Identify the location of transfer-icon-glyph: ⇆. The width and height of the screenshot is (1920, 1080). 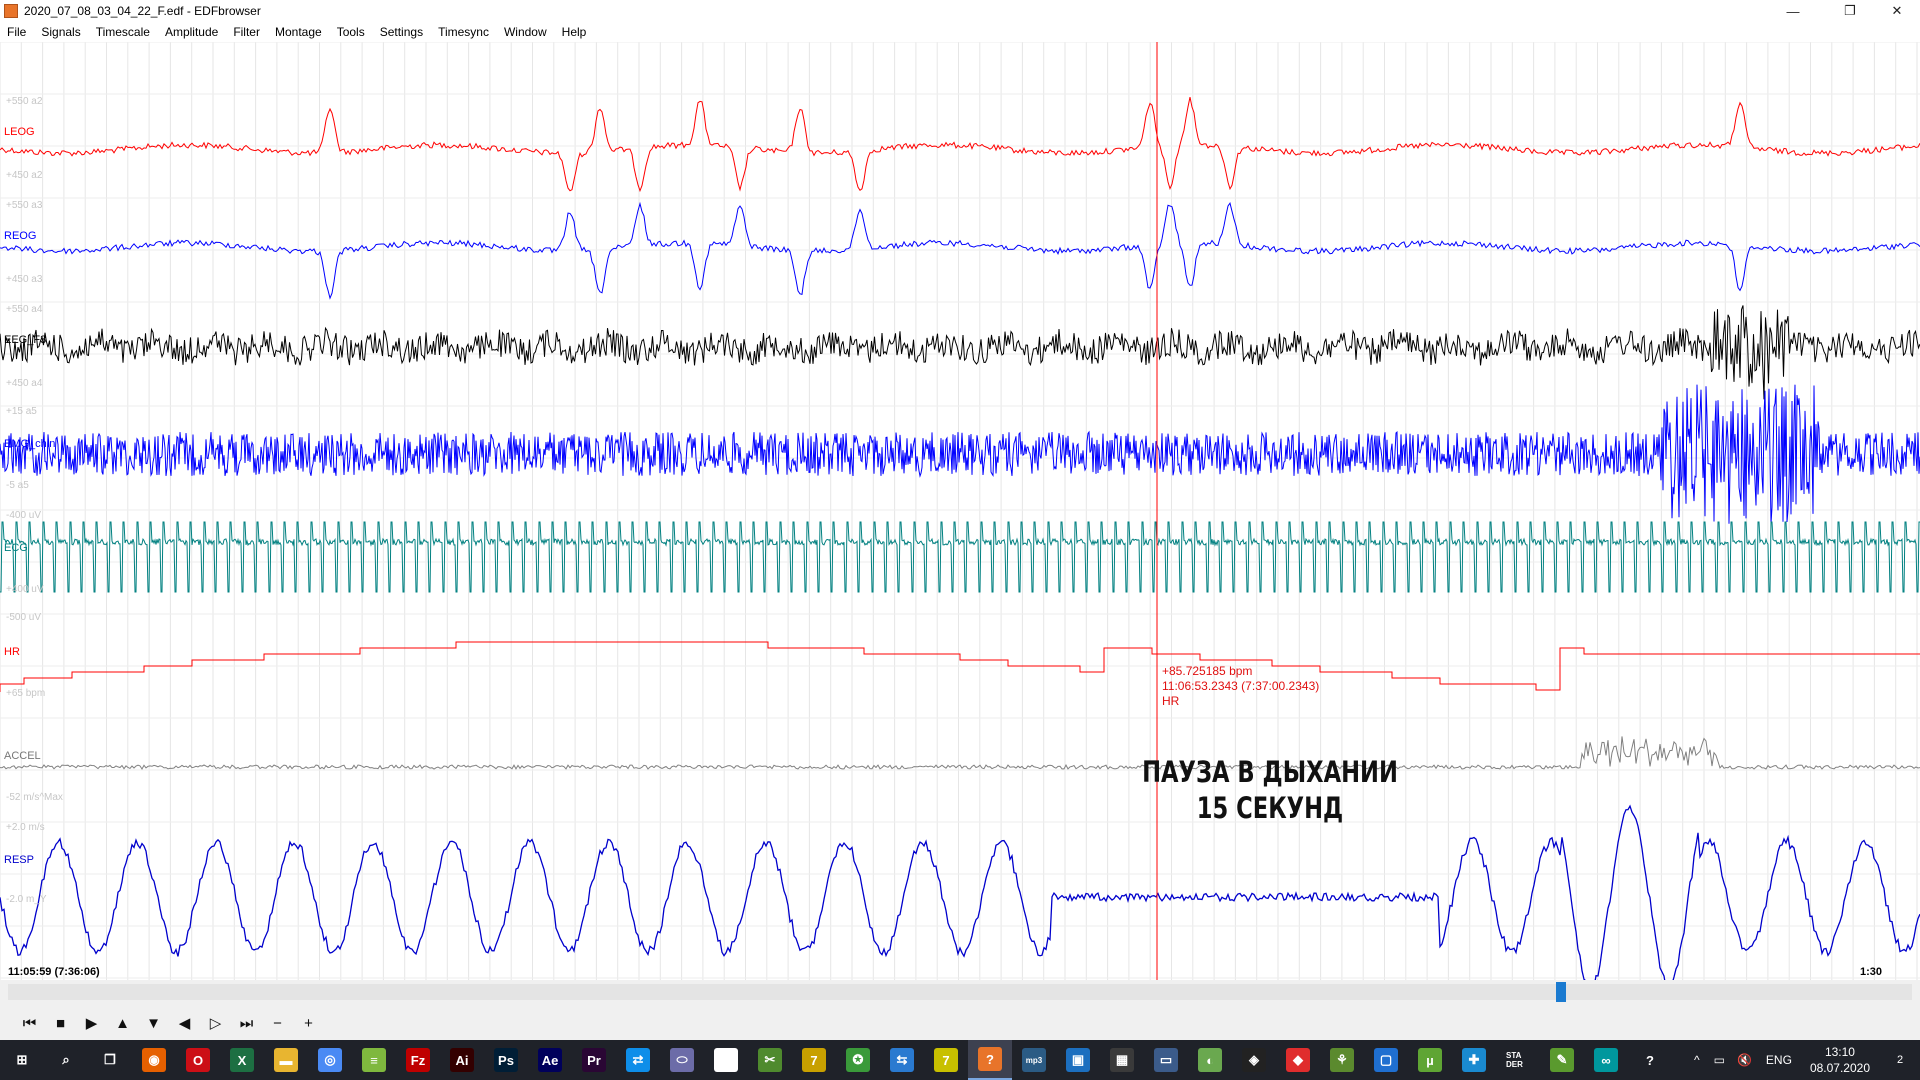
(902, 1060).